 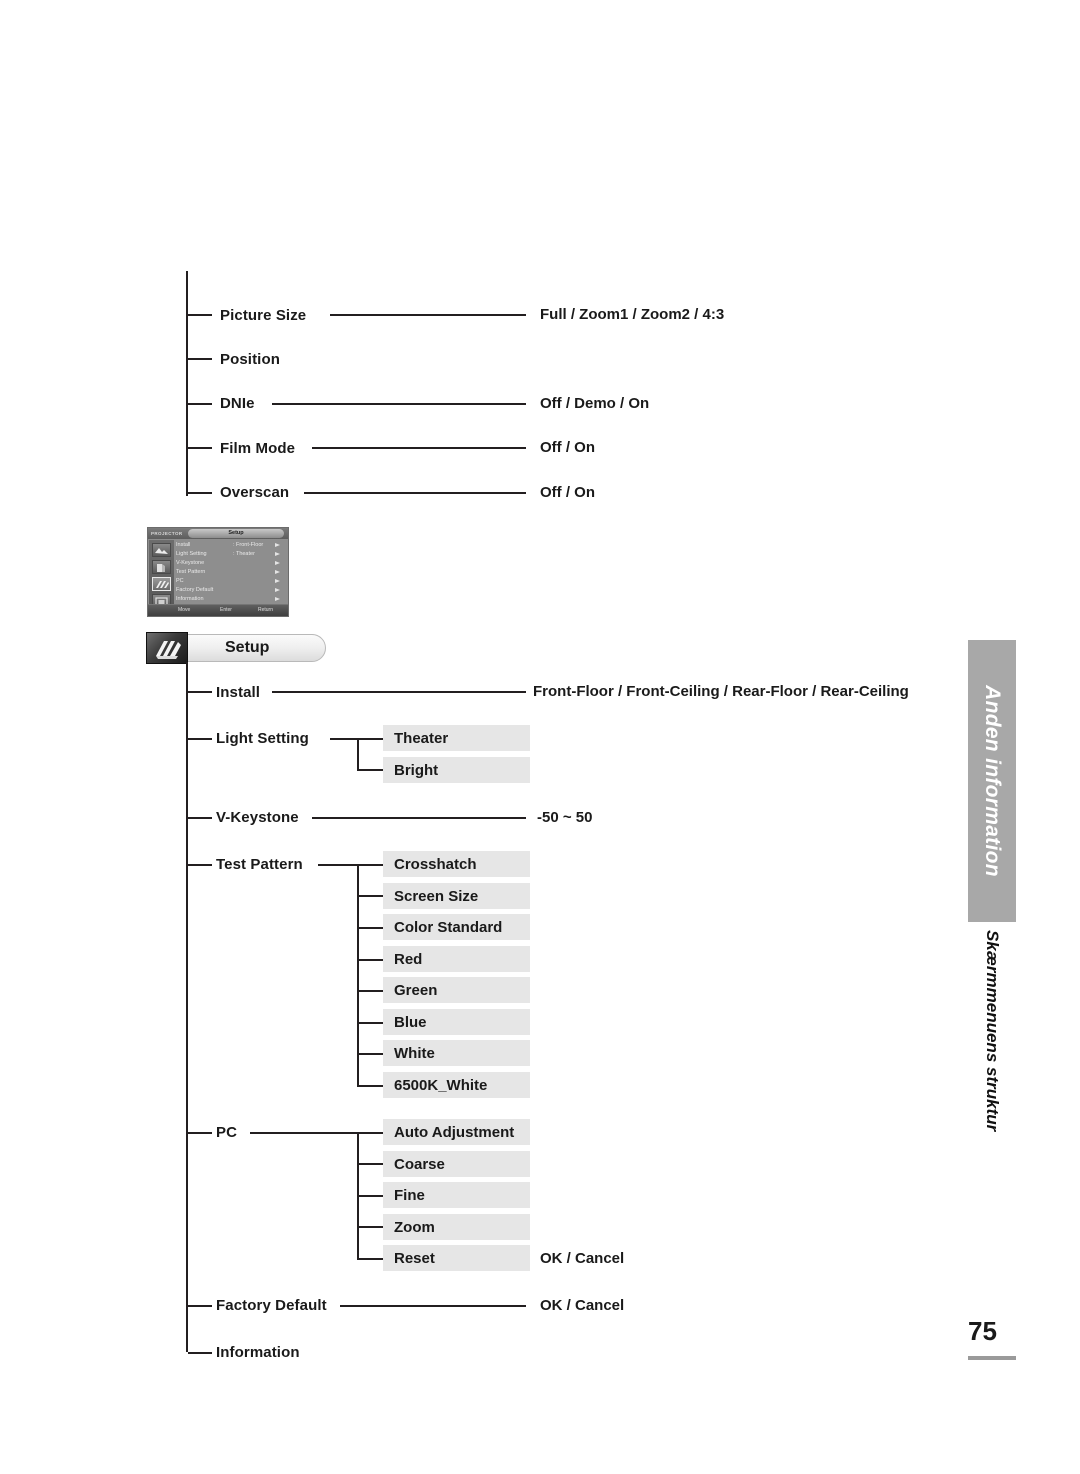 I want to click on option-label: White, so click(x=414, y=1053).